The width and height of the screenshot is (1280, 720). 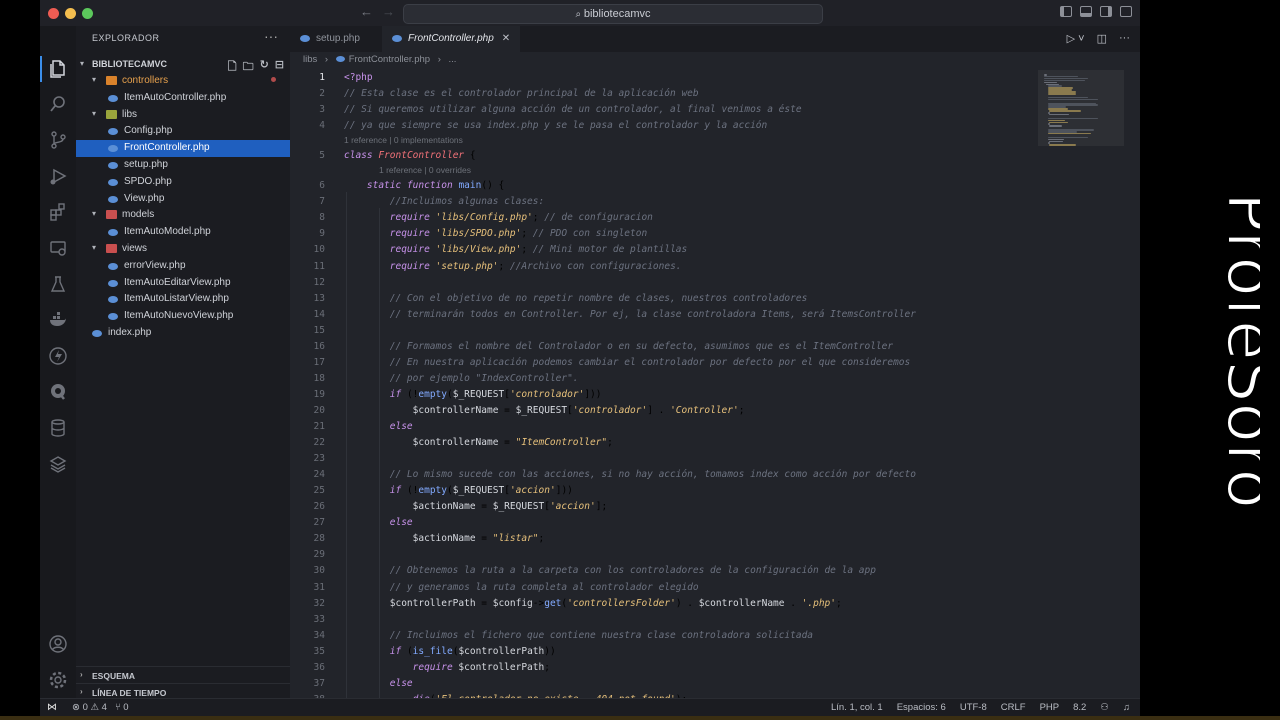 I want to click on tab-frontcontroller-php: FrontController.php ✕, so click(x=451, y=39).